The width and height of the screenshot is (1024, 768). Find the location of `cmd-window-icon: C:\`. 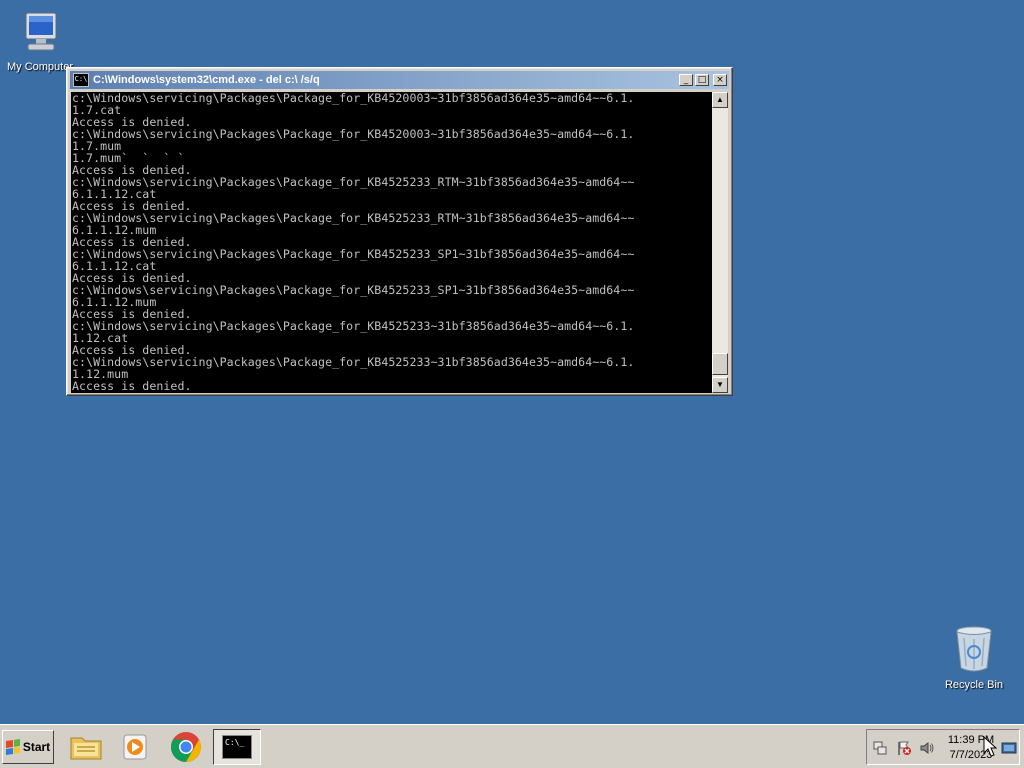

cmd-window-icon: C:\ is located at coordinates (81, 80).